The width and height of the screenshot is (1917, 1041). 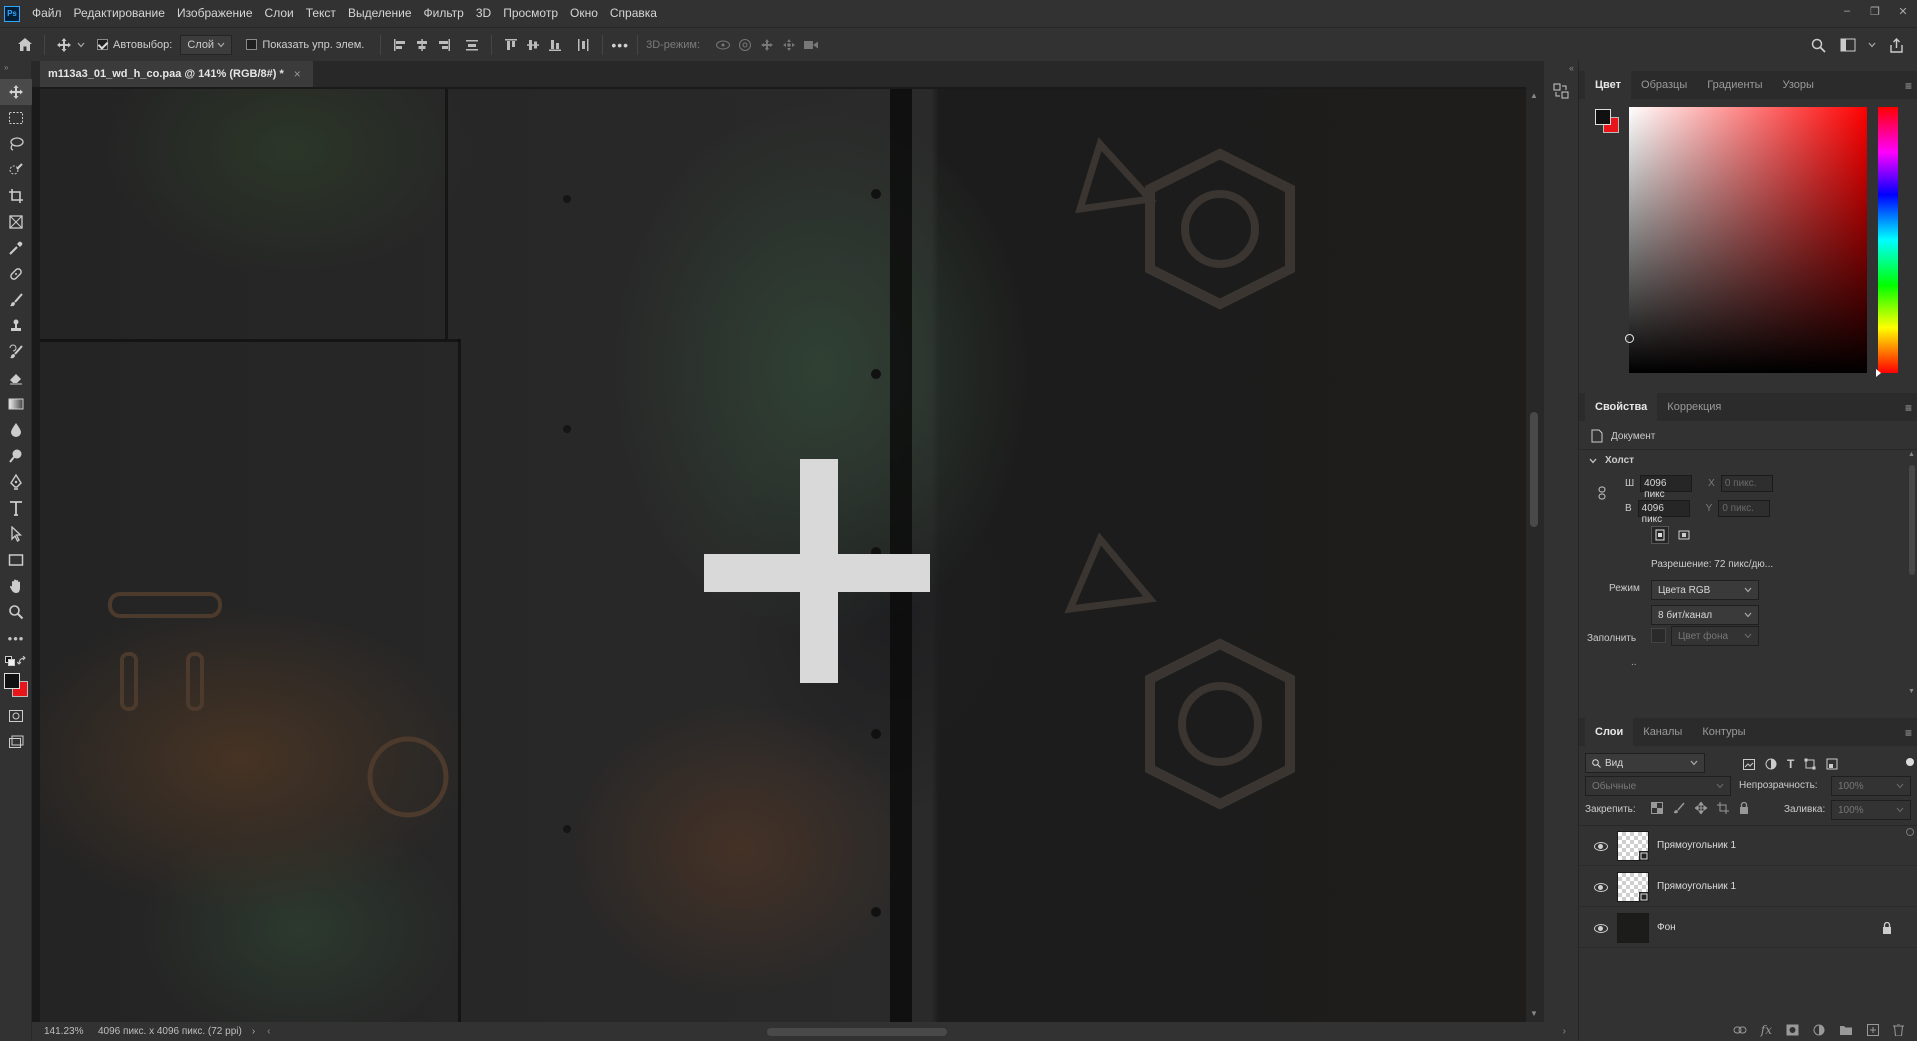 I want to click on fill-input: 100%, so click(x=1871, y=810).